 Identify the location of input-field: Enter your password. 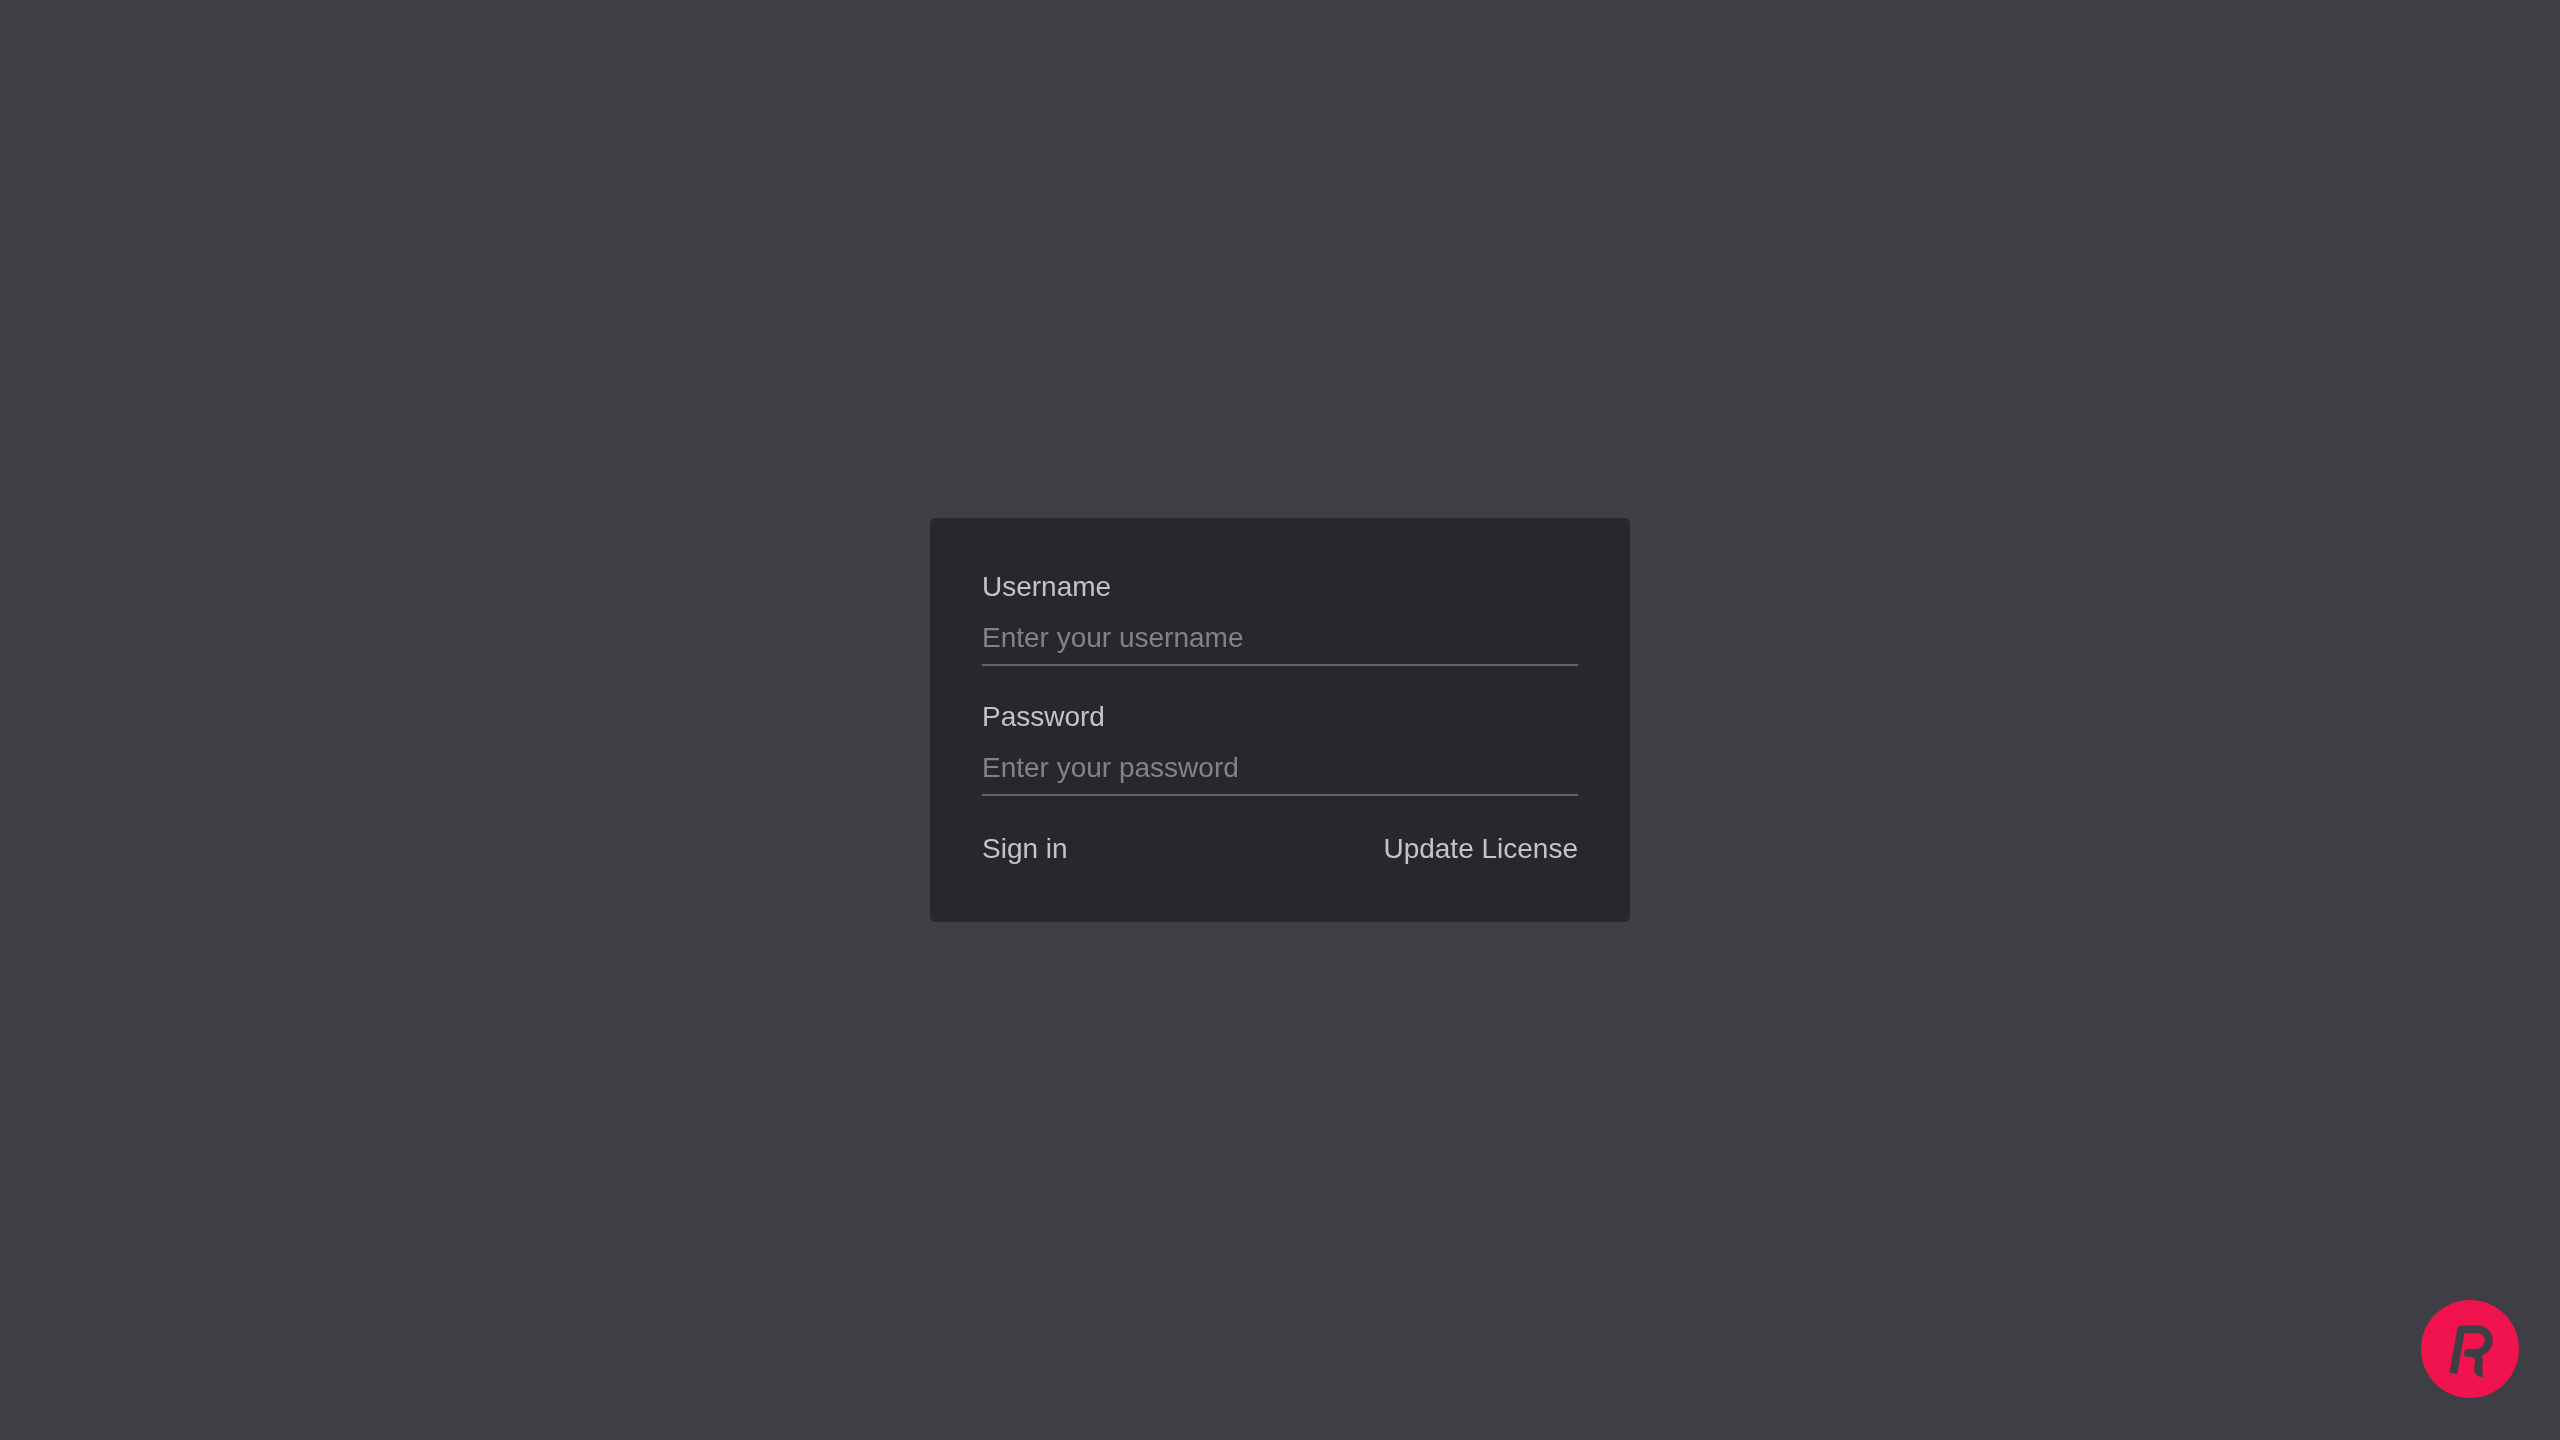
(1280, 774).